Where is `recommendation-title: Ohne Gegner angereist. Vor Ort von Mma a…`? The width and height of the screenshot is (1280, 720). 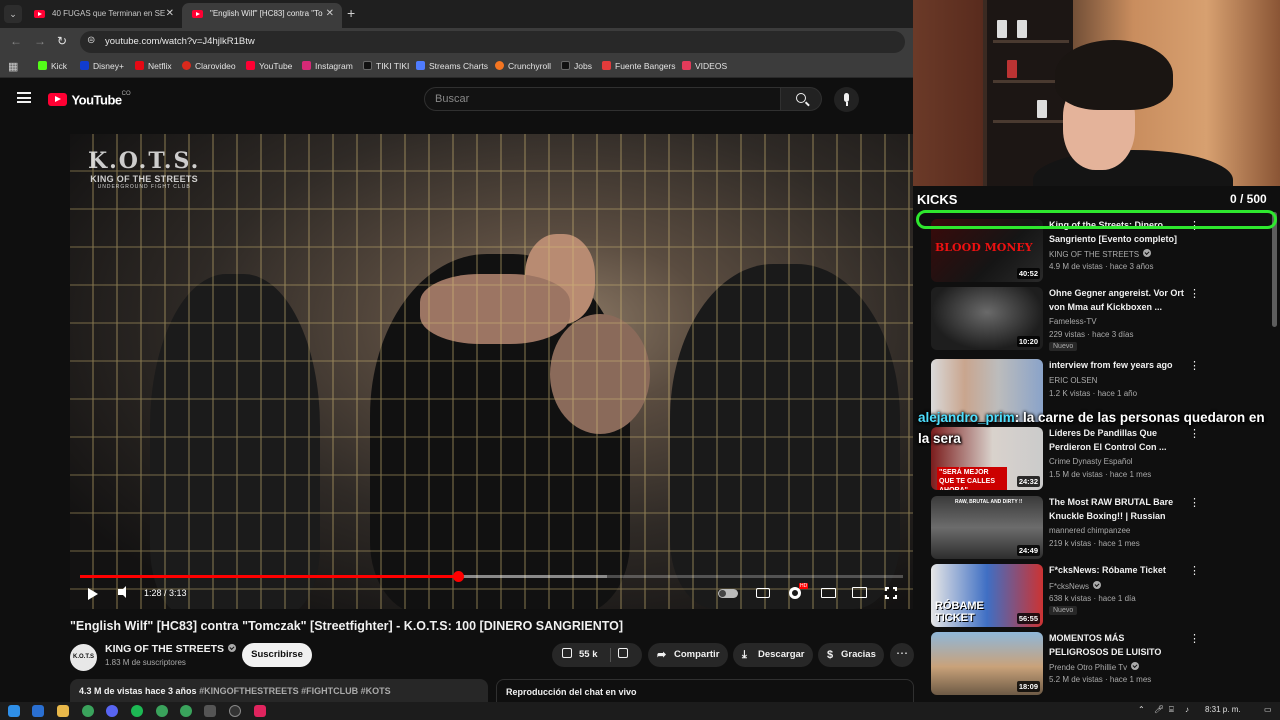
recommendation-title: Ohne Gegner angereist. Vor Ort von Mma a… is located at coordinates (1116, 300).